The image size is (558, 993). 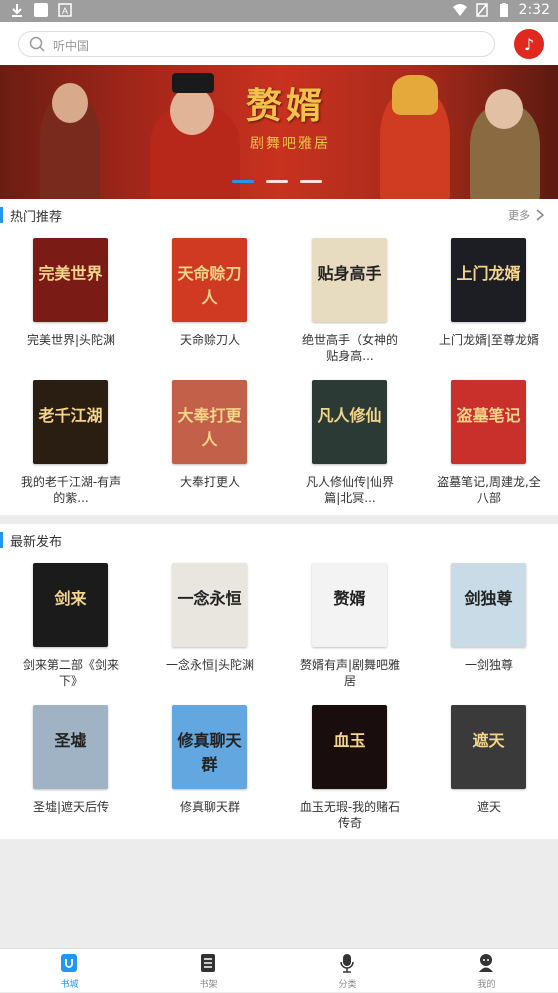 What do you see at coordinates (209, 598) in the screenshot?
I see `cover-title: 一念永恒` at bounding box center [209, 598].